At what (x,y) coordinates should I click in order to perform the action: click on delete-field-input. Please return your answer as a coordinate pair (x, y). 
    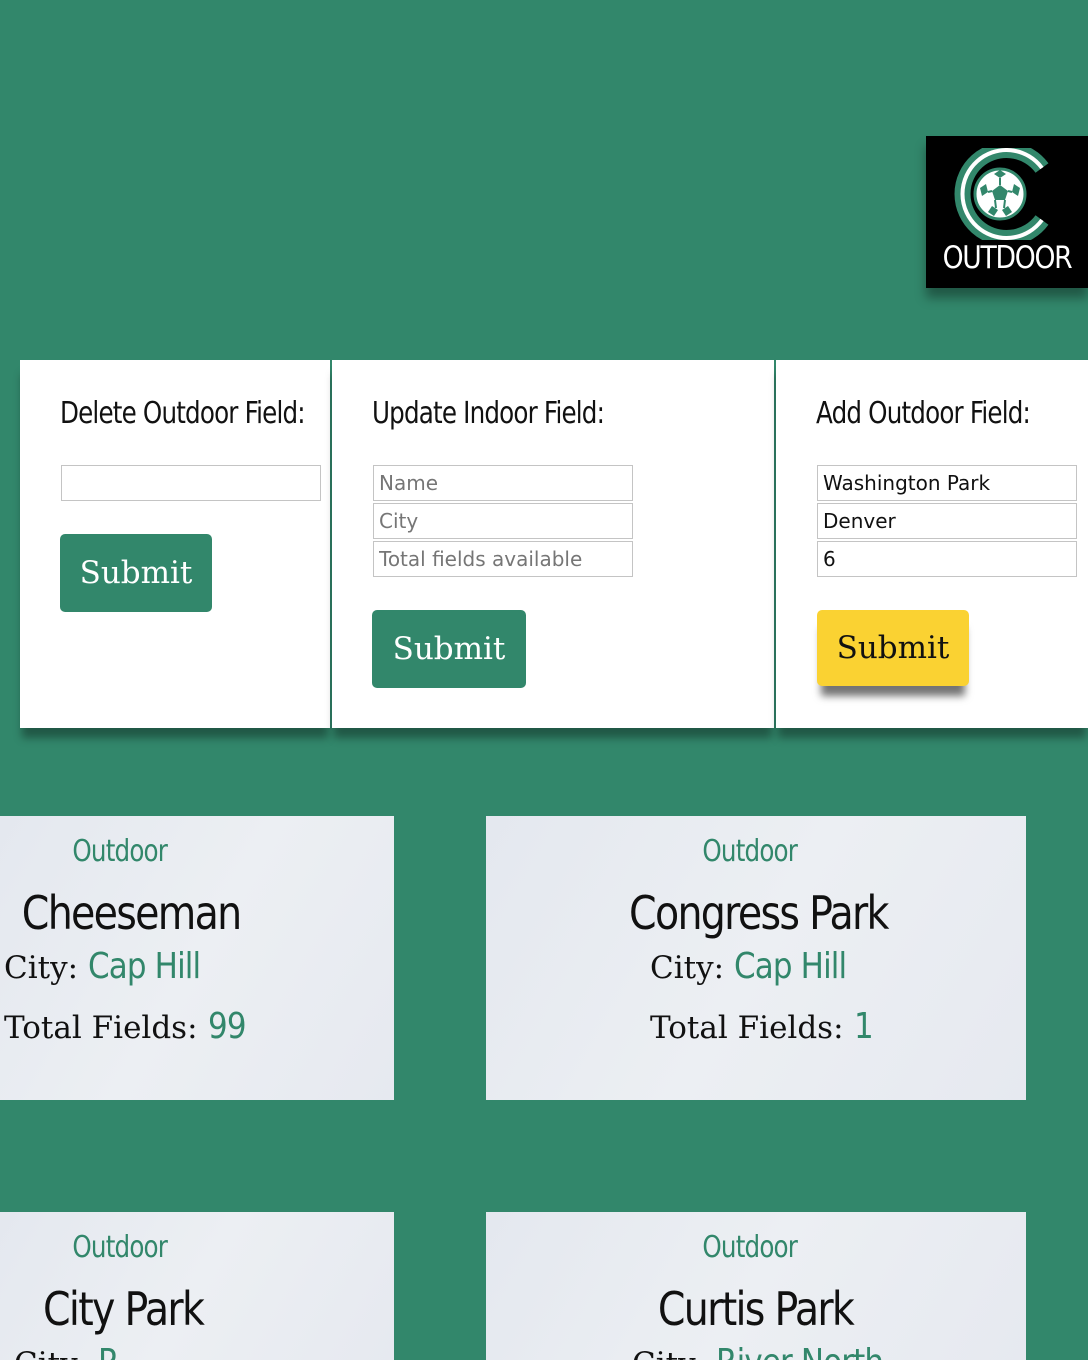
    Looking at the image, I should click on (191, 483).